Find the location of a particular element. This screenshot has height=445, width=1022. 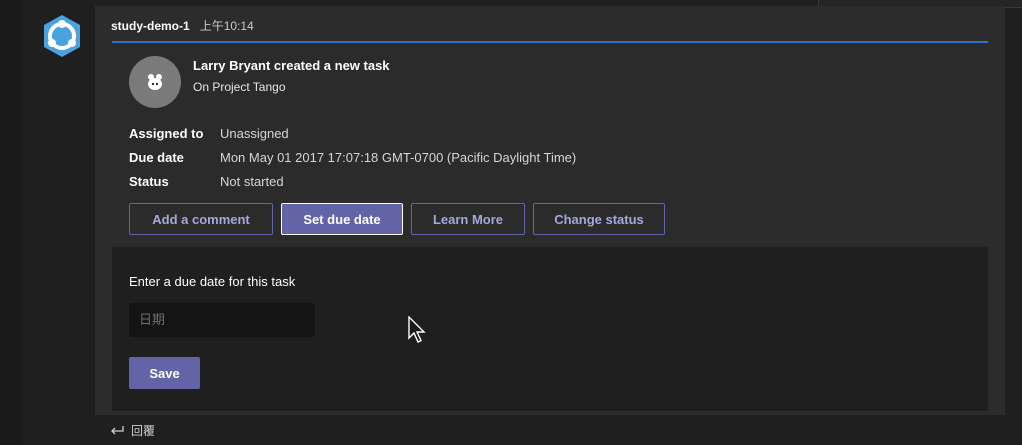

due-date-prompt: Enter a due date for this task is located at coordinates (212, 281).